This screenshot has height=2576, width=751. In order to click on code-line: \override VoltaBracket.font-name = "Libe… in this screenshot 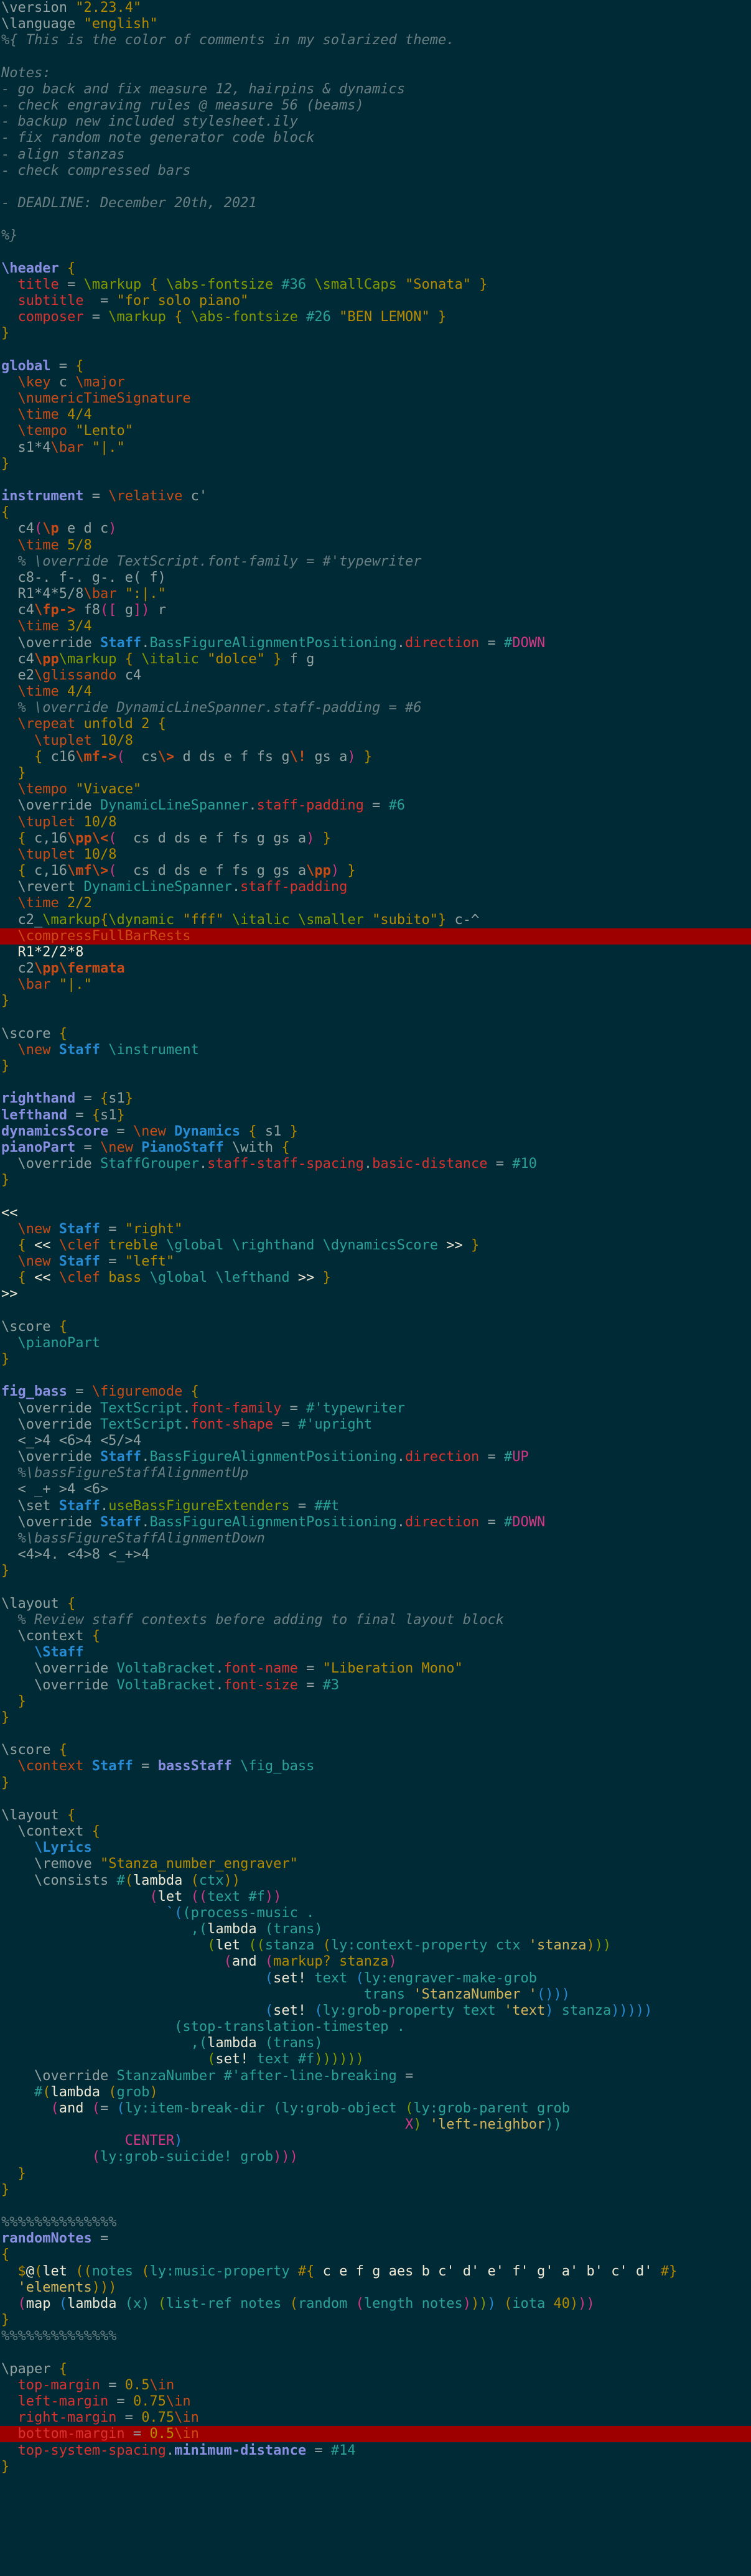, I will do `click(375, 1669)`.